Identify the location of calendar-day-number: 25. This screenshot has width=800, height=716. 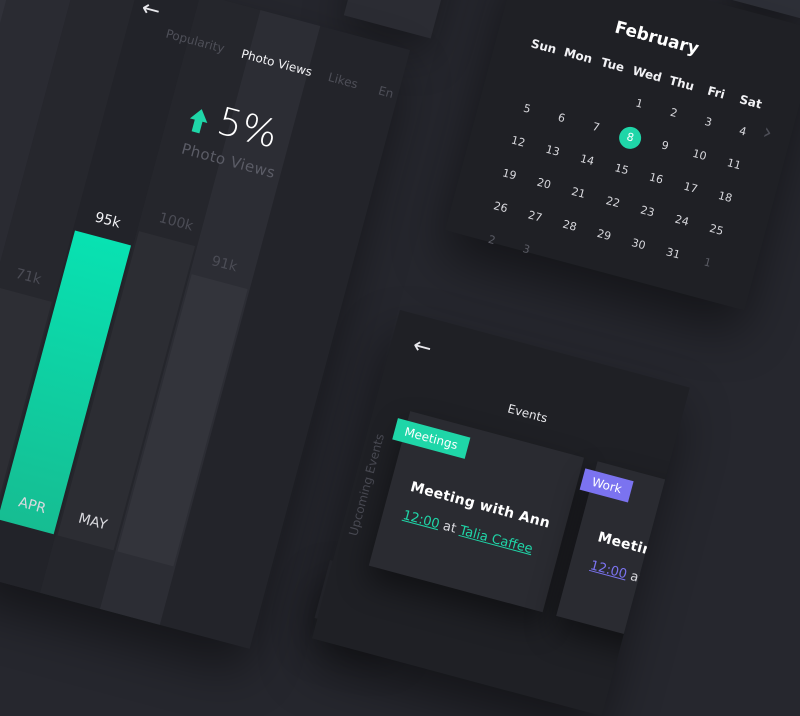
(716, 229).